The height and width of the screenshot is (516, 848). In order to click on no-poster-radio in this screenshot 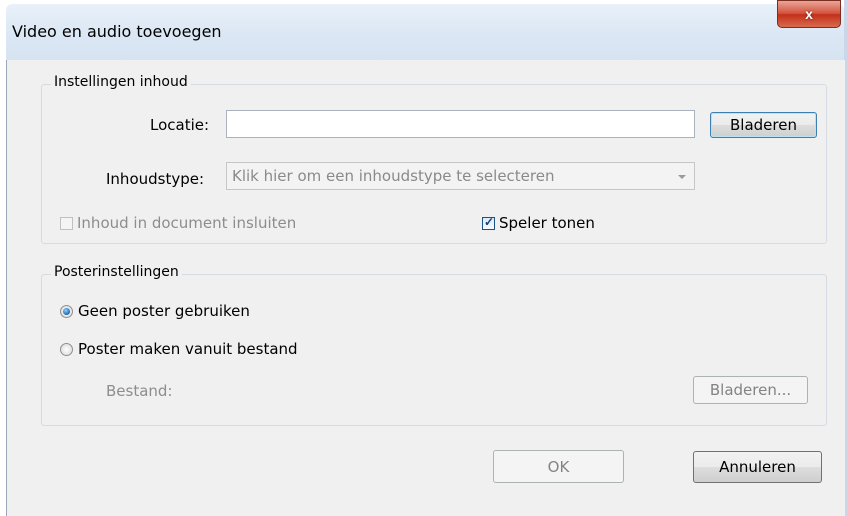, I will do `click(66, 311)`.